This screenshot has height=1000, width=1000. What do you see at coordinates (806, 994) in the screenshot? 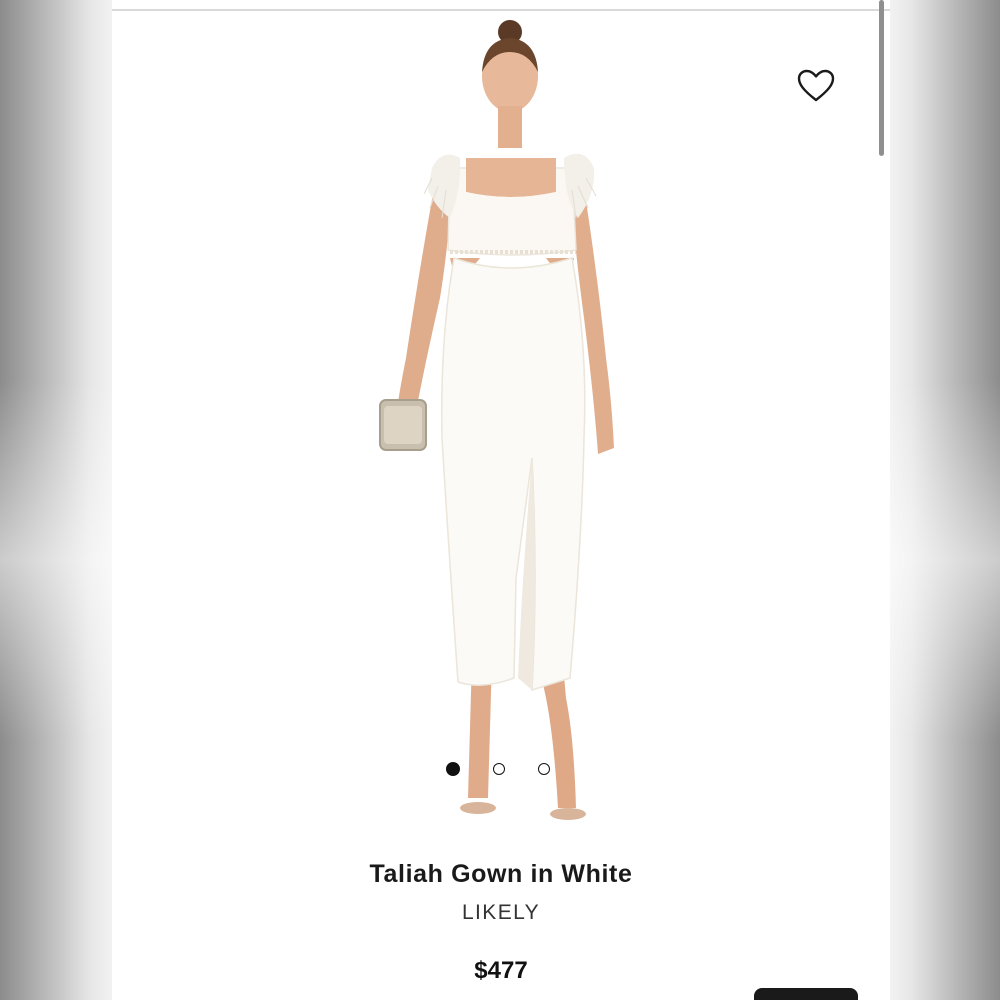
I see `floating-action-button` at bounding box center [806, 994].